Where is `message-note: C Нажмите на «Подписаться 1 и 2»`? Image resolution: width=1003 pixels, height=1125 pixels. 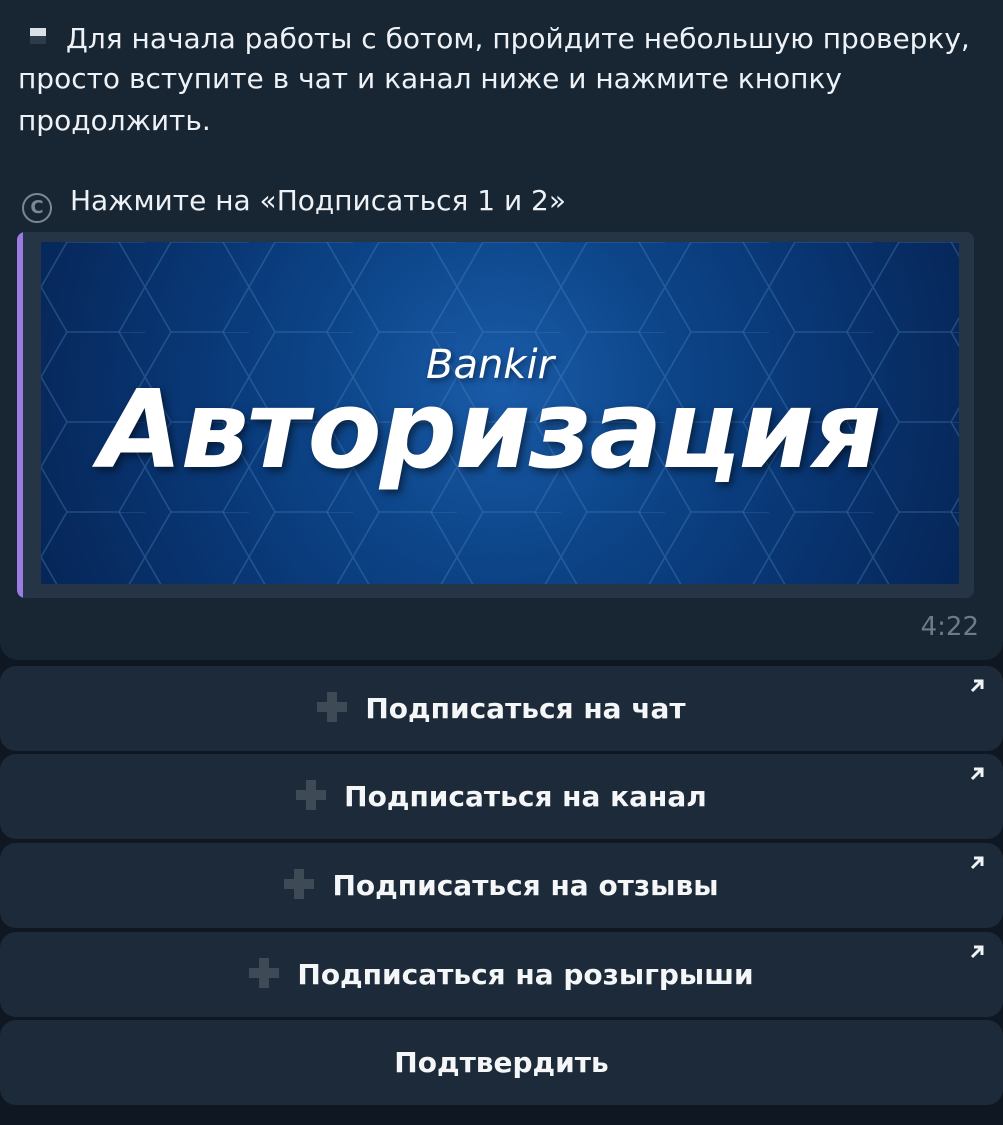 message-note: C Нажмите на «Подписаться 1 и 2» is located at coordinates (292, 201).